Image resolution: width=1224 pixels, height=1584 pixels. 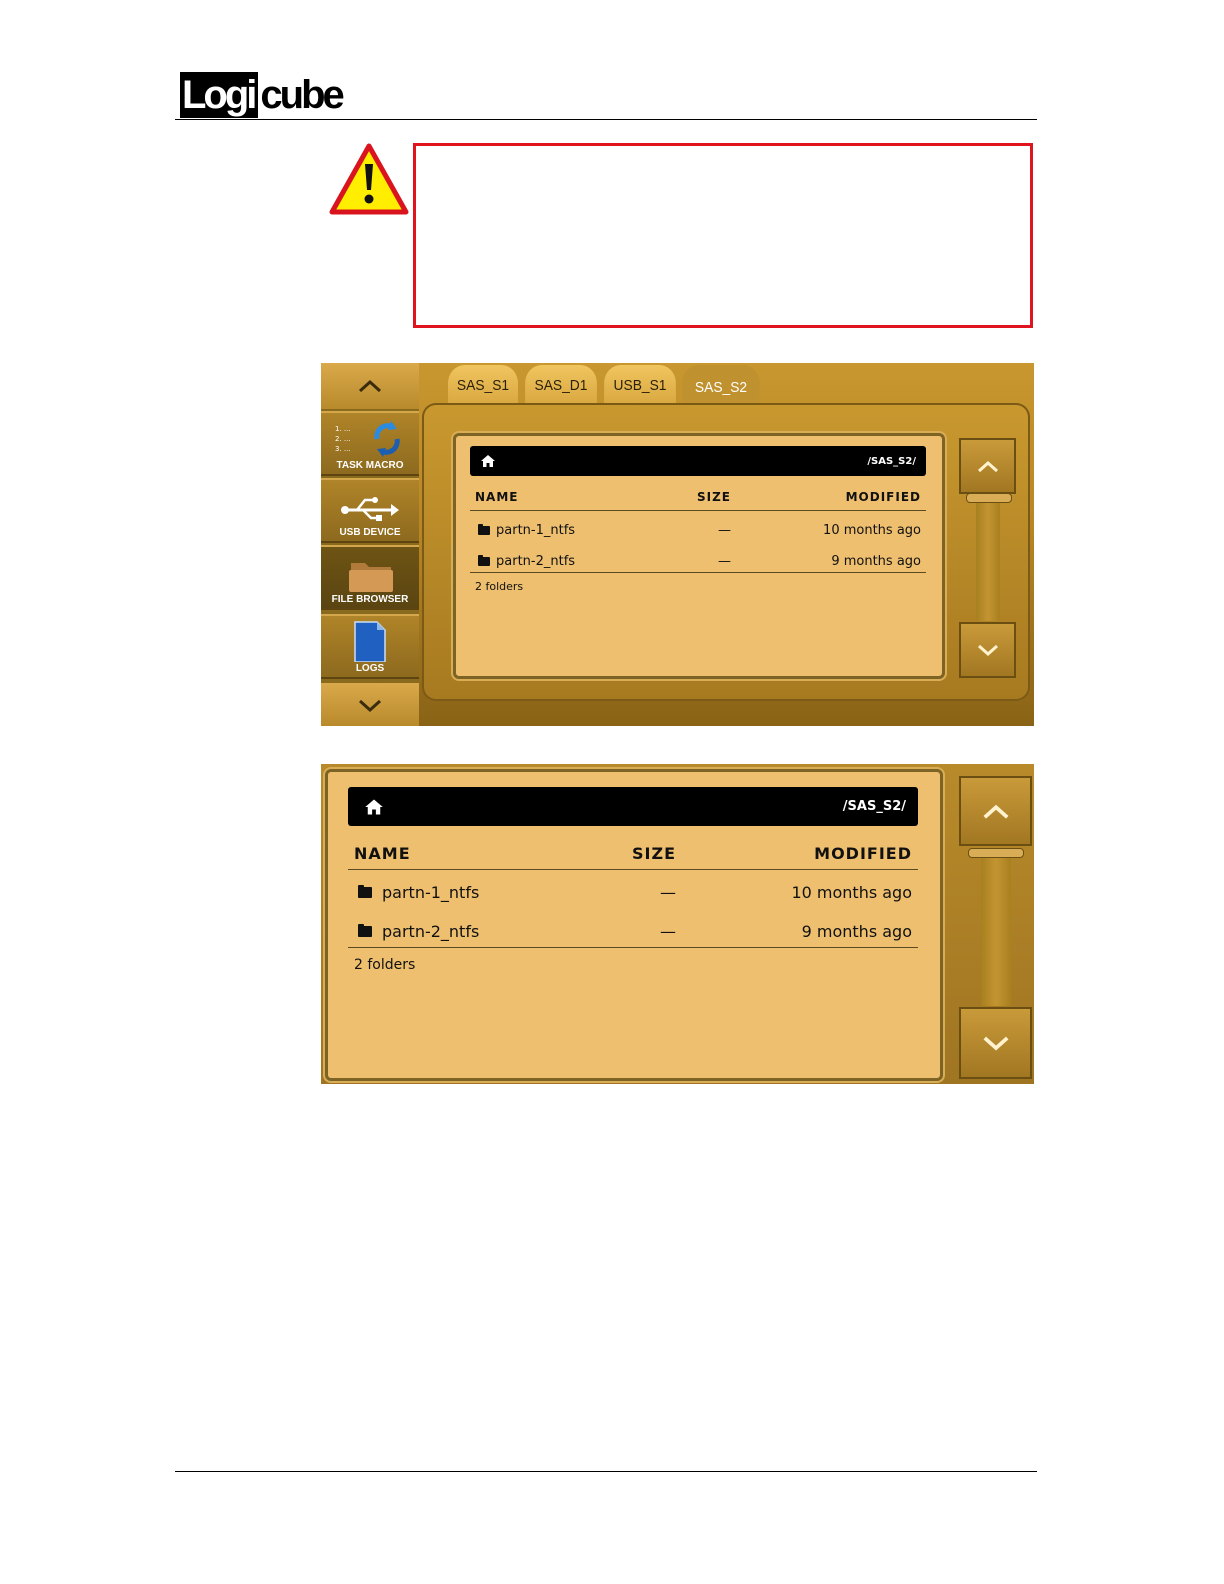 I want to click on tab-sas-d1: SAS_D1, so click(x=561, y=385).